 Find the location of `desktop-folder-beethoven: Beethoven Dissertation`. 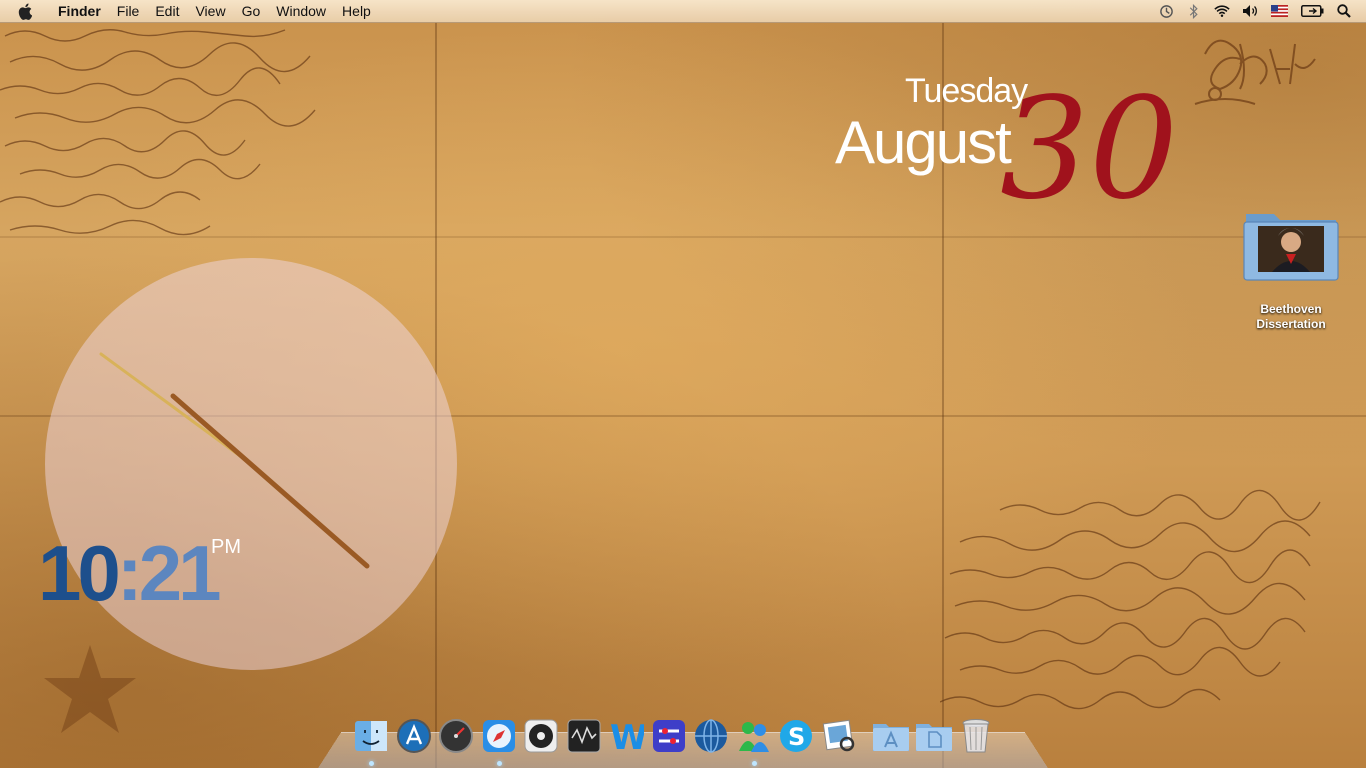

desktop-folder-beethoven: Beethoven Dissertation is located at coordinates (1291, 269).